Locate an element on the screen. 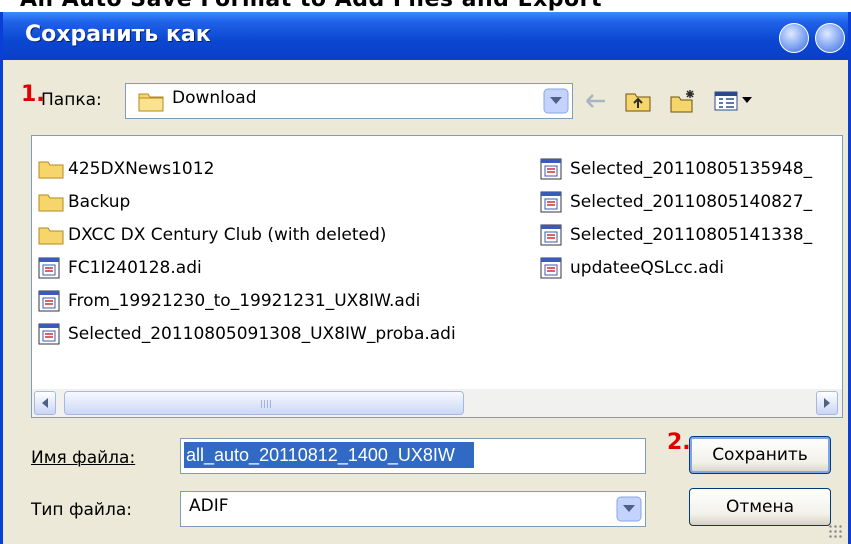  scroll-right-button is located at coordinates (827, 403).